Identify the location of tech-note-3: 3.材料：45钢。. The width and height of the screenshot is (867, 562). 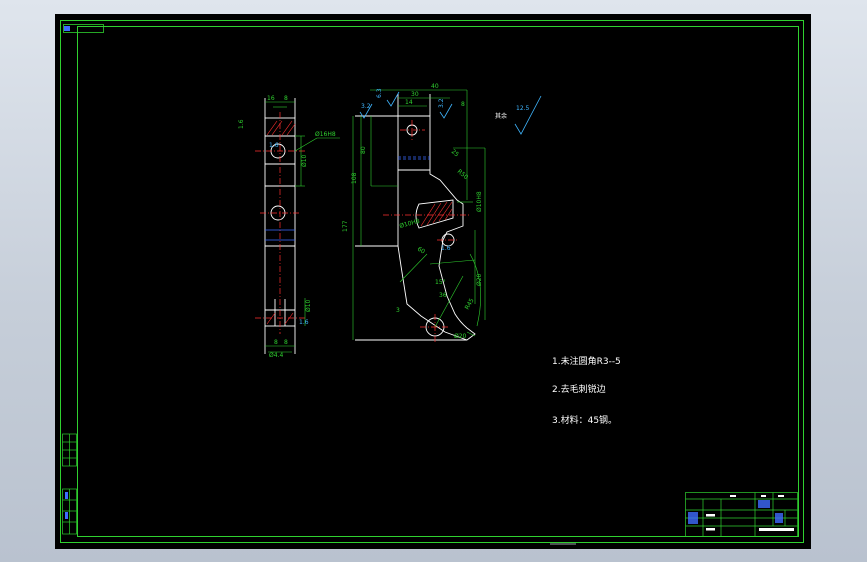
(585, 421).